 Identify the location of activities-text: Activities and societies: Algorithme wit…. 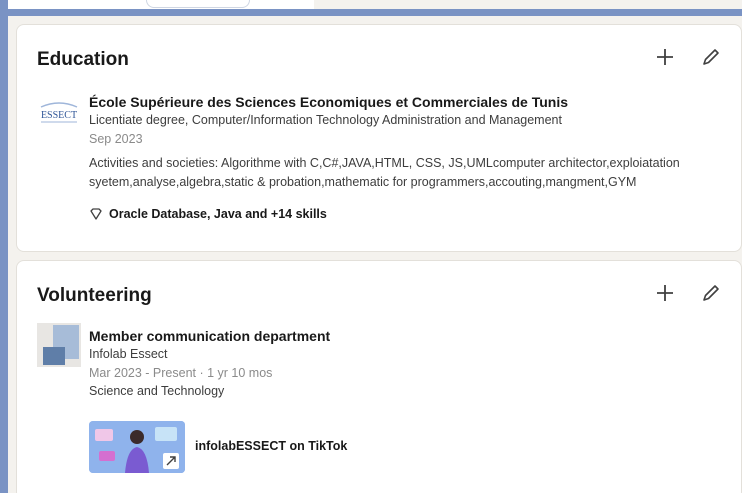
(384, 172).